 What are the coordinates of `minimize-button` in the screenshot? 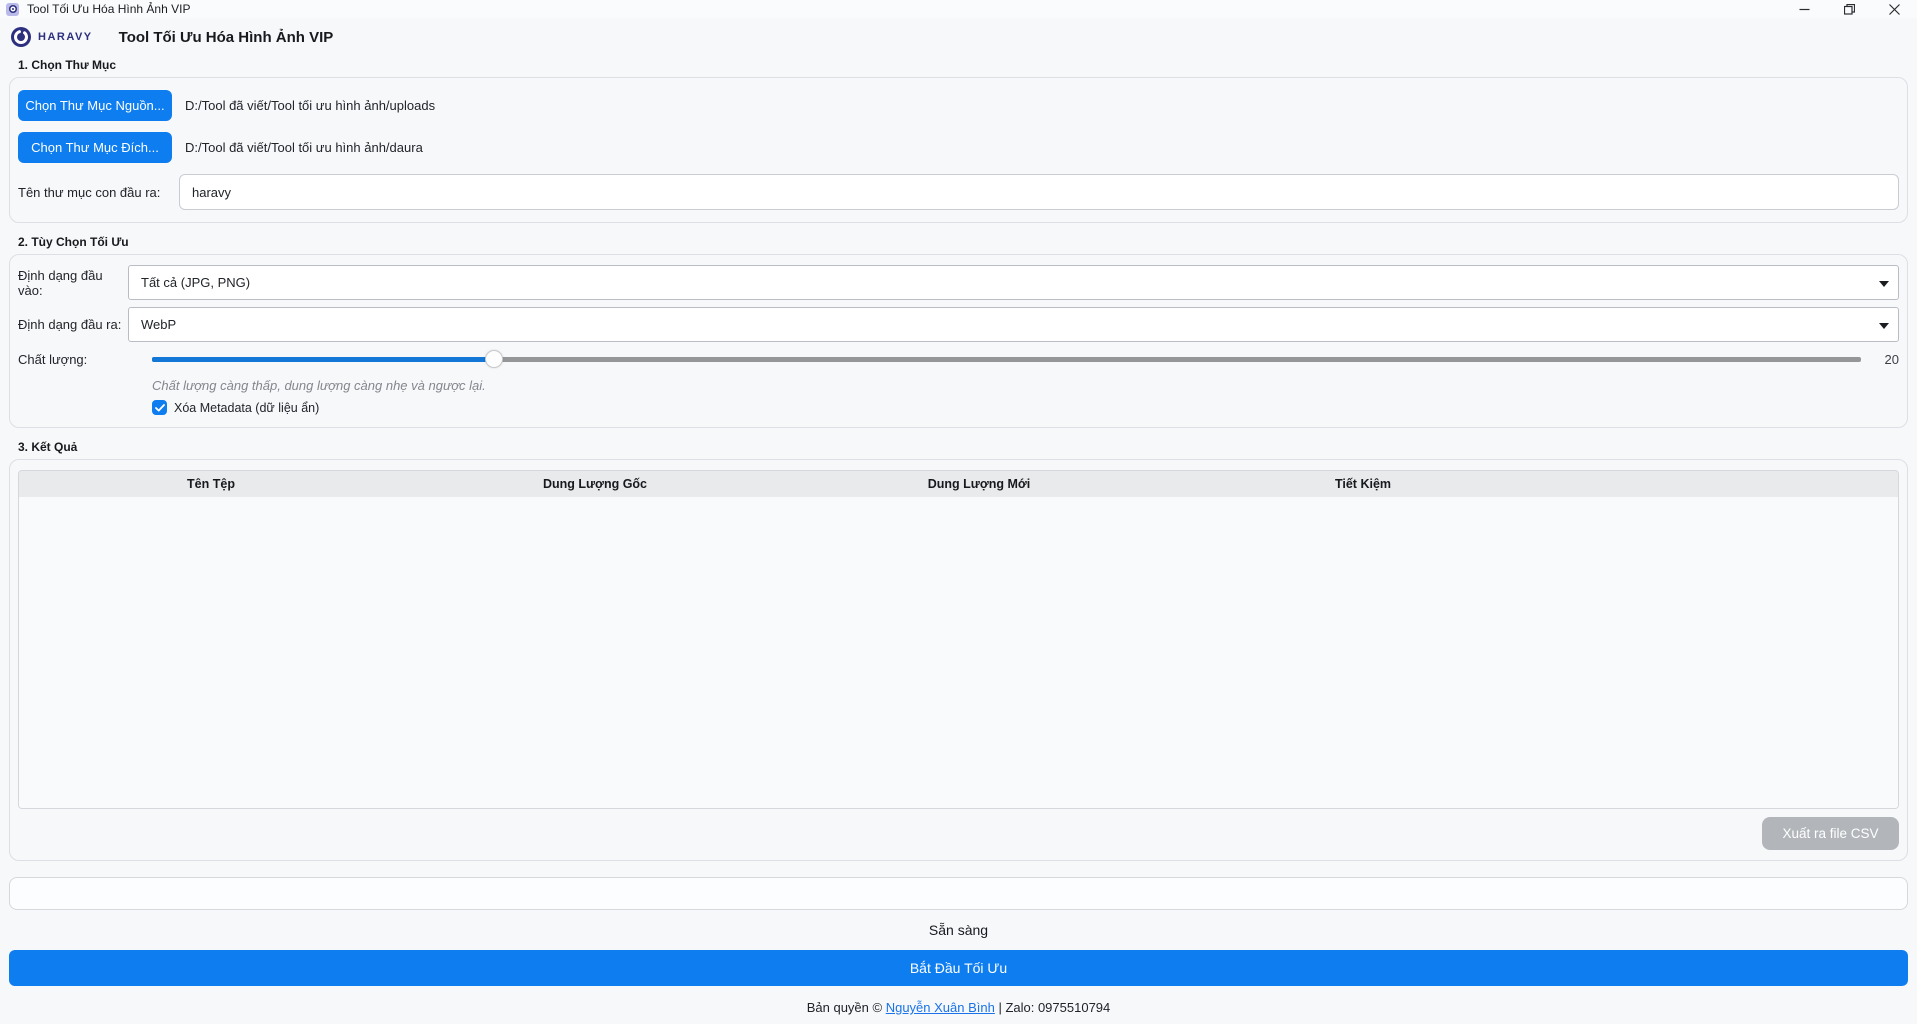 It's located at (1804, 9).